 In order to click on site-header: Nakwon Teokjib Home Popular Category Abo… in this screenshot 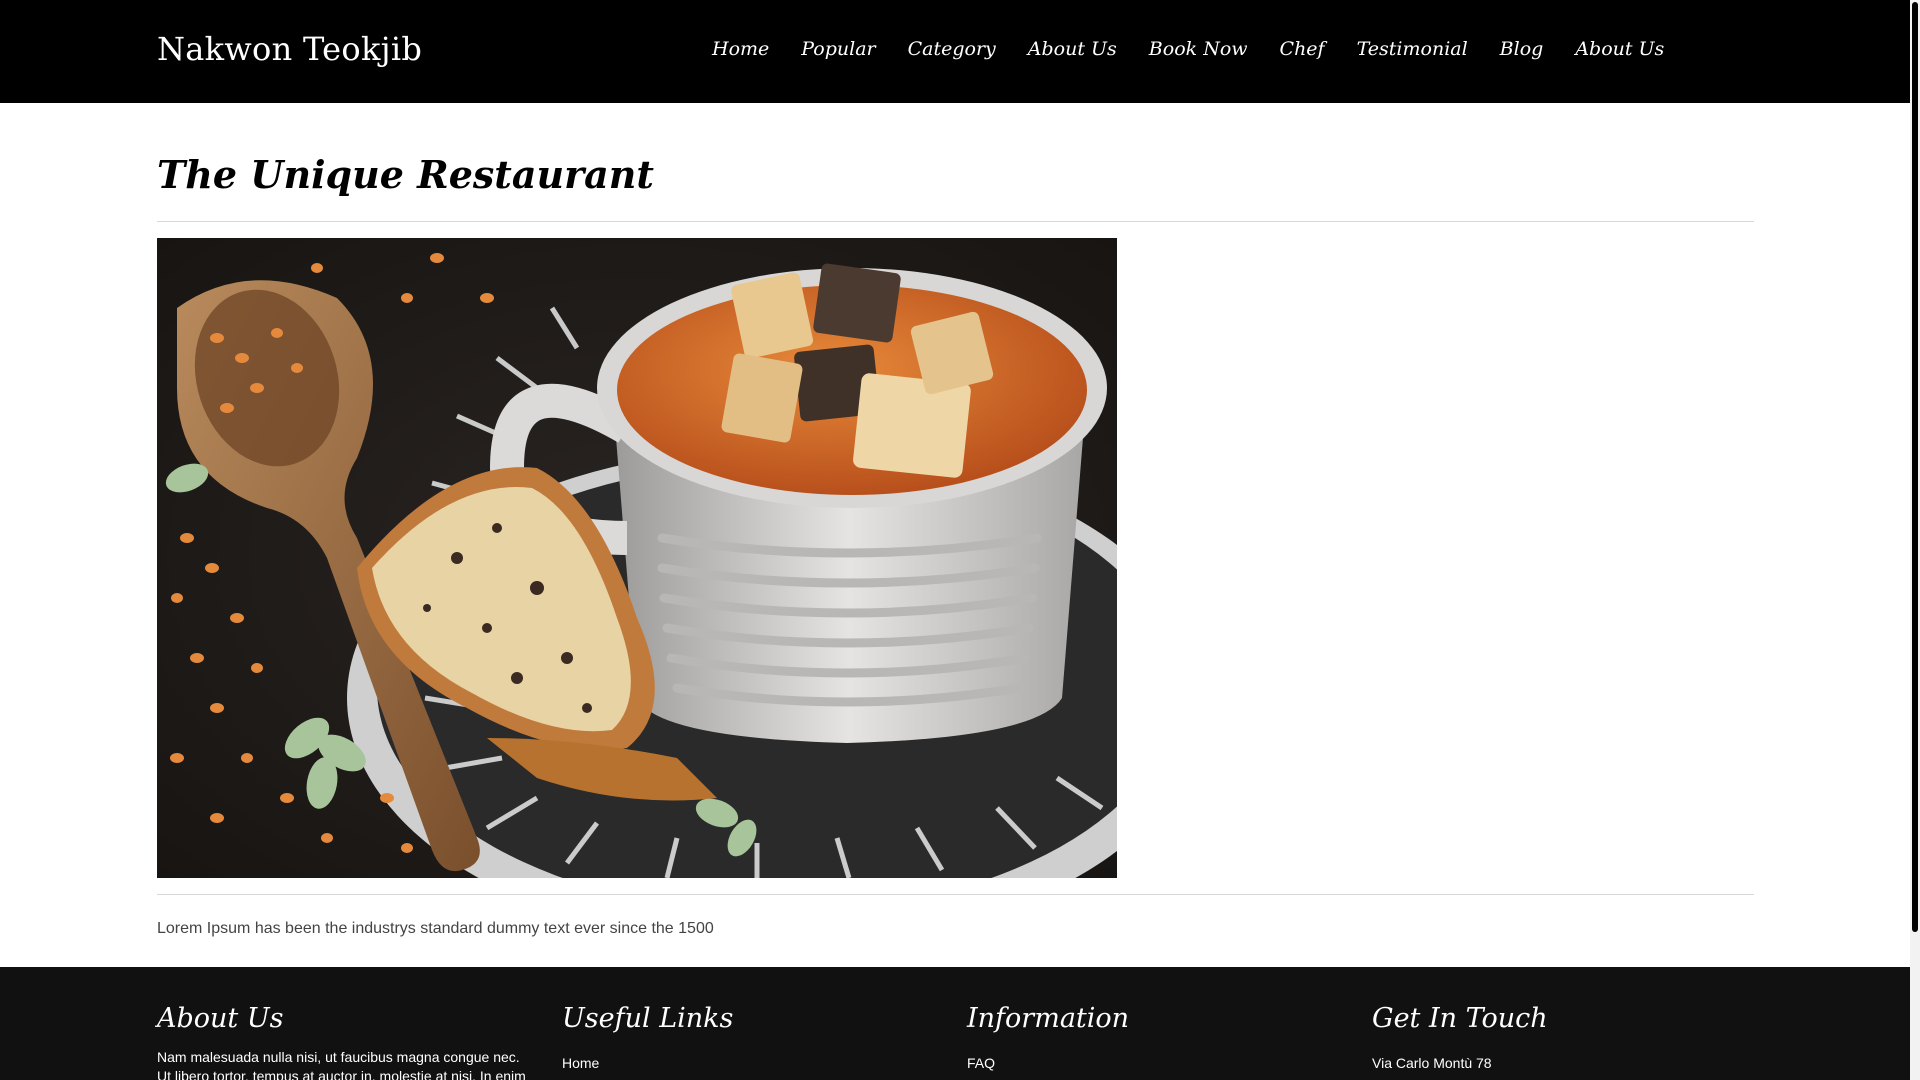, I will do `click(955, 51)`.